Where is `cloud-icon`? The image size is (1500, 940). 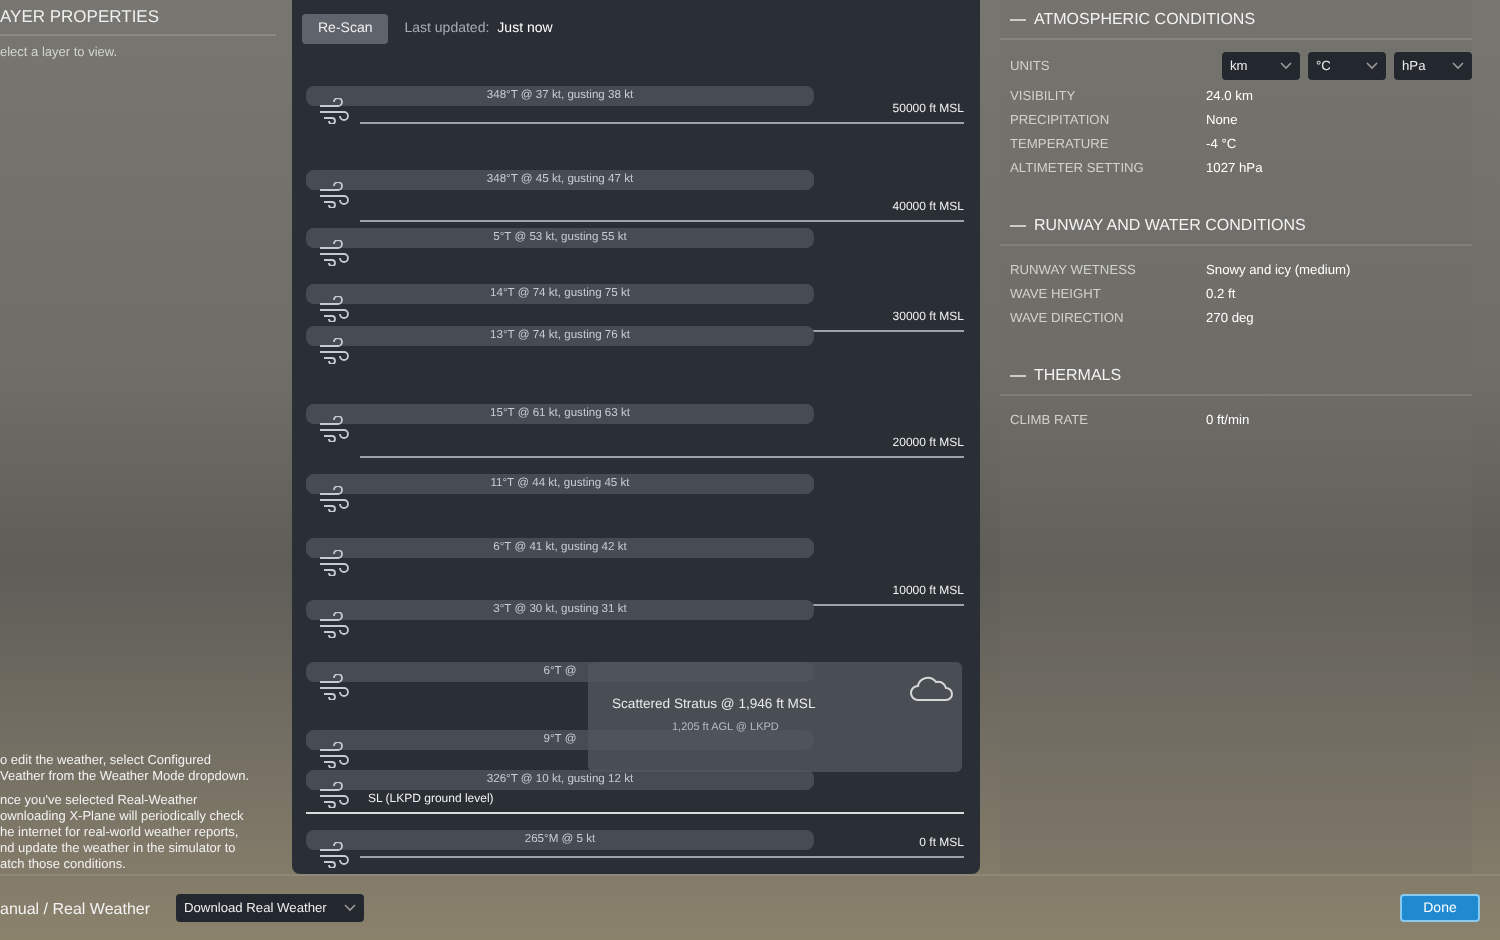 cloud-icon is located at coordinates (932, 688).